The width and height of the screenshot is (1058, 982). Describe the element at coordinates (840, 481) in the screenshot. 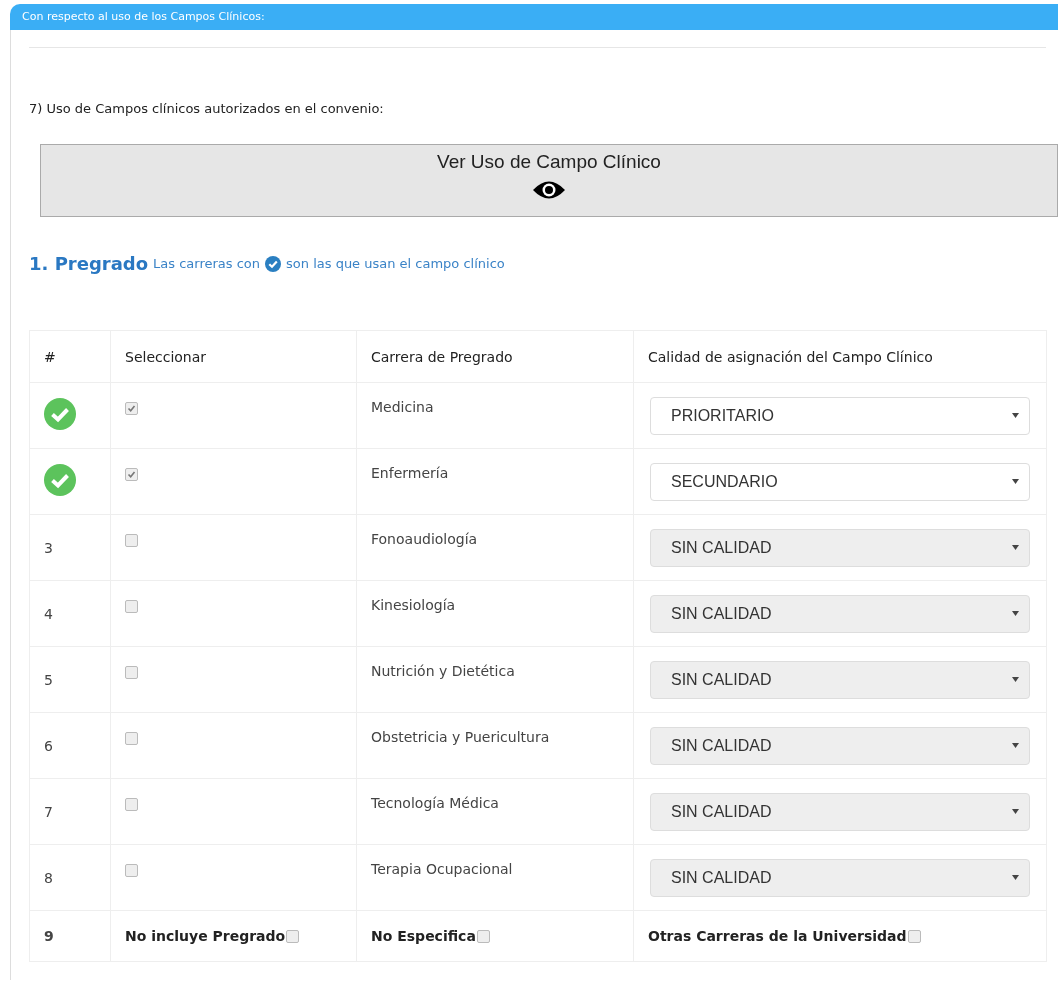

I see `quality-select: SECUNDARIO` at that location.